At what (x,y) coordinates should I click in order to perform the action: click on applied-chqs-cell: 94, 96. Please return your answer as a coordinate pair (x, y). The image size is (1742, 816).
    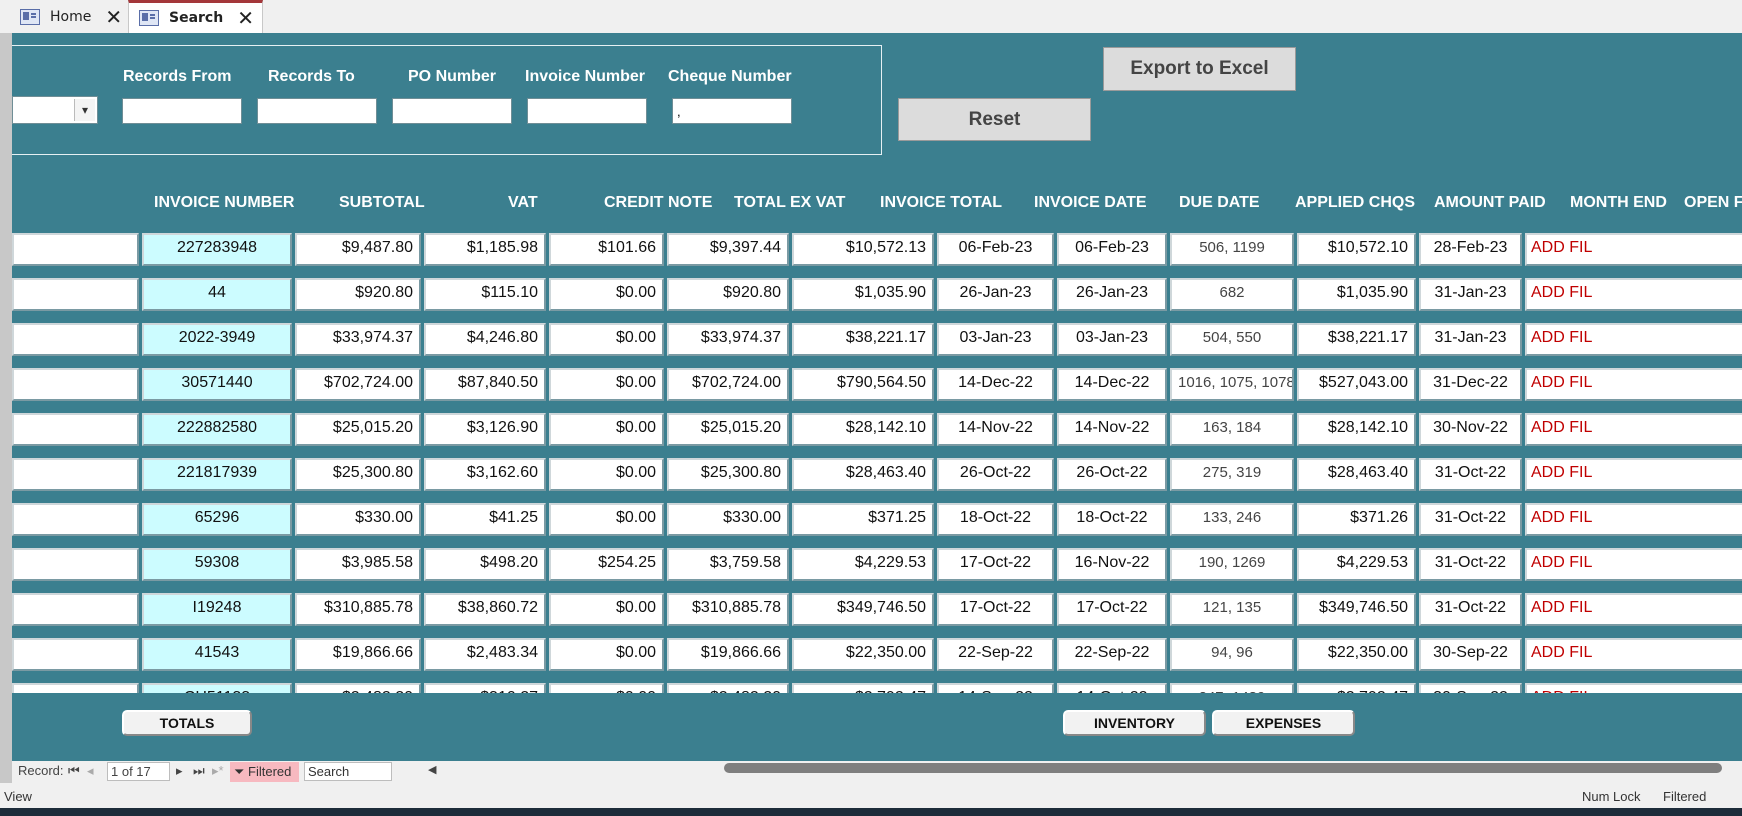
    Looking at the image, I should click on (1232, 654).